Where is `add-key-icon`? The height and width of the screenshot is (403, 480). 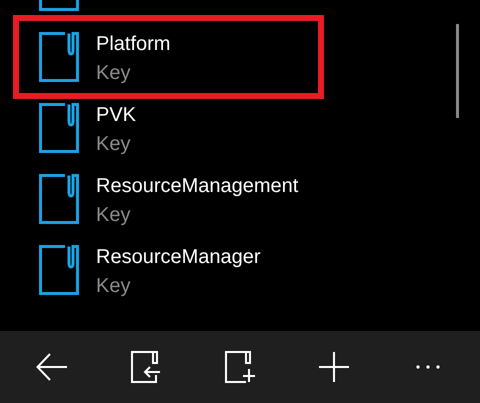
add-key-icon is located at coordinates (240, 367).